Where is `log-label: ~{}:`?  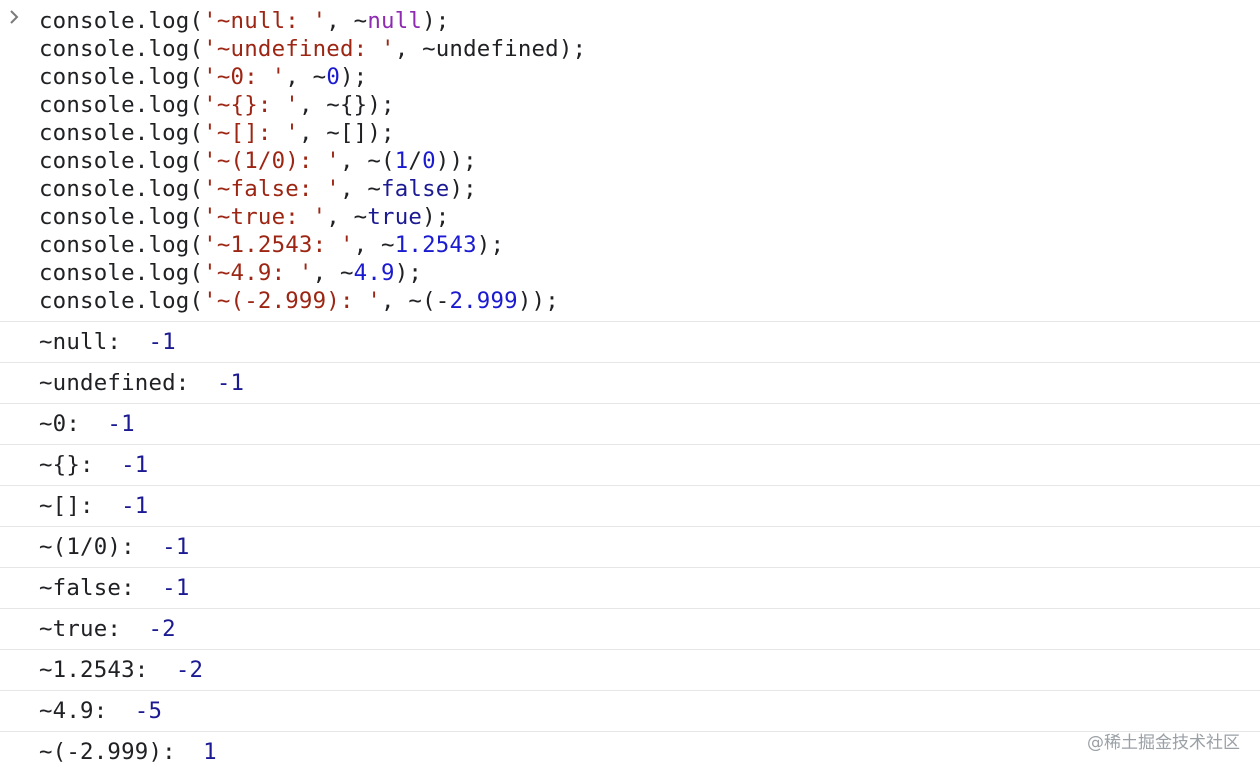 log-label: ~{}: is located at coordinates (73, 465).